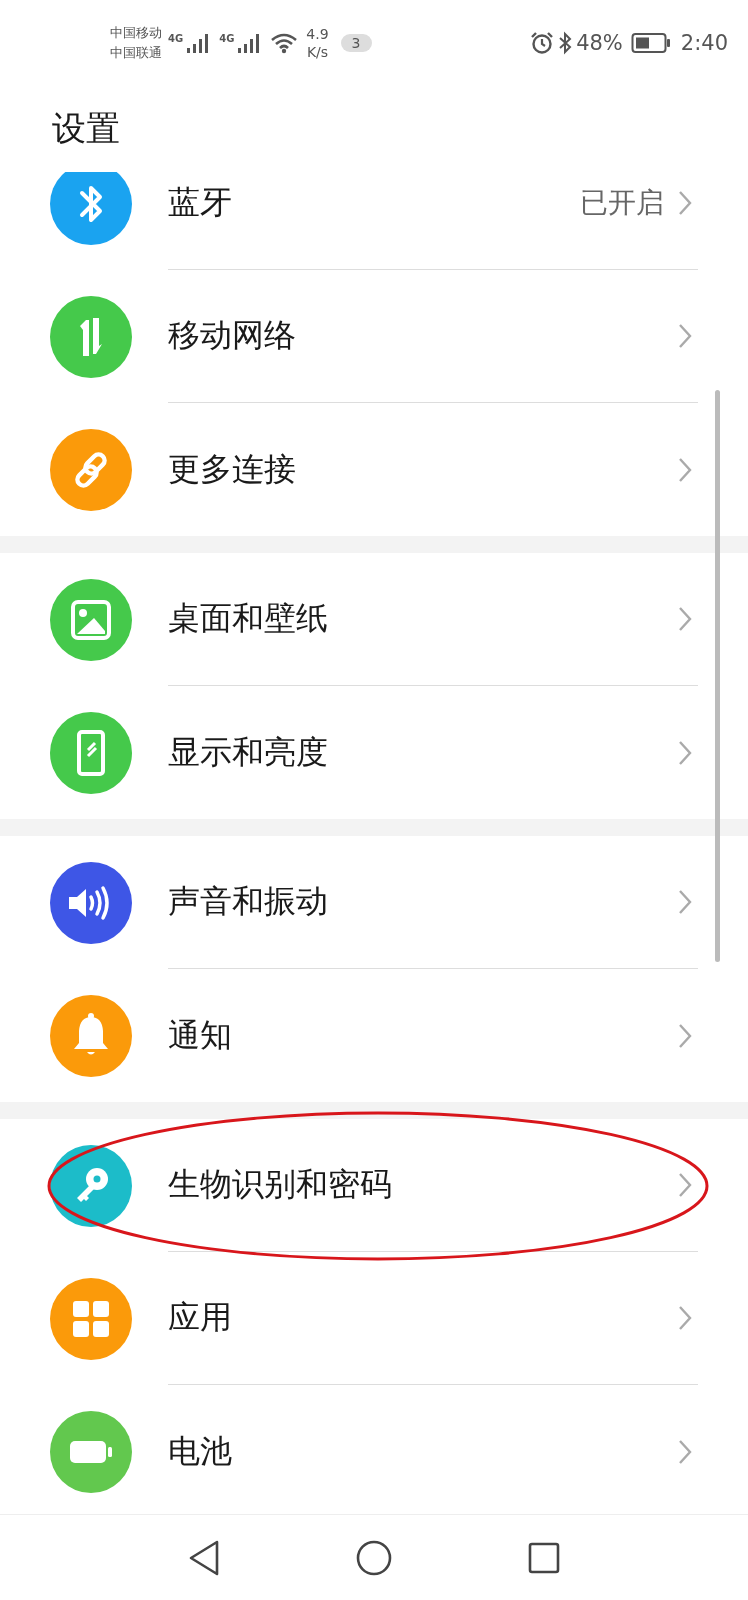  What do you see at coordinates (317, 34) in the screenshot?
I see `network-speed: 4.9` at bounding box center [317, 34].